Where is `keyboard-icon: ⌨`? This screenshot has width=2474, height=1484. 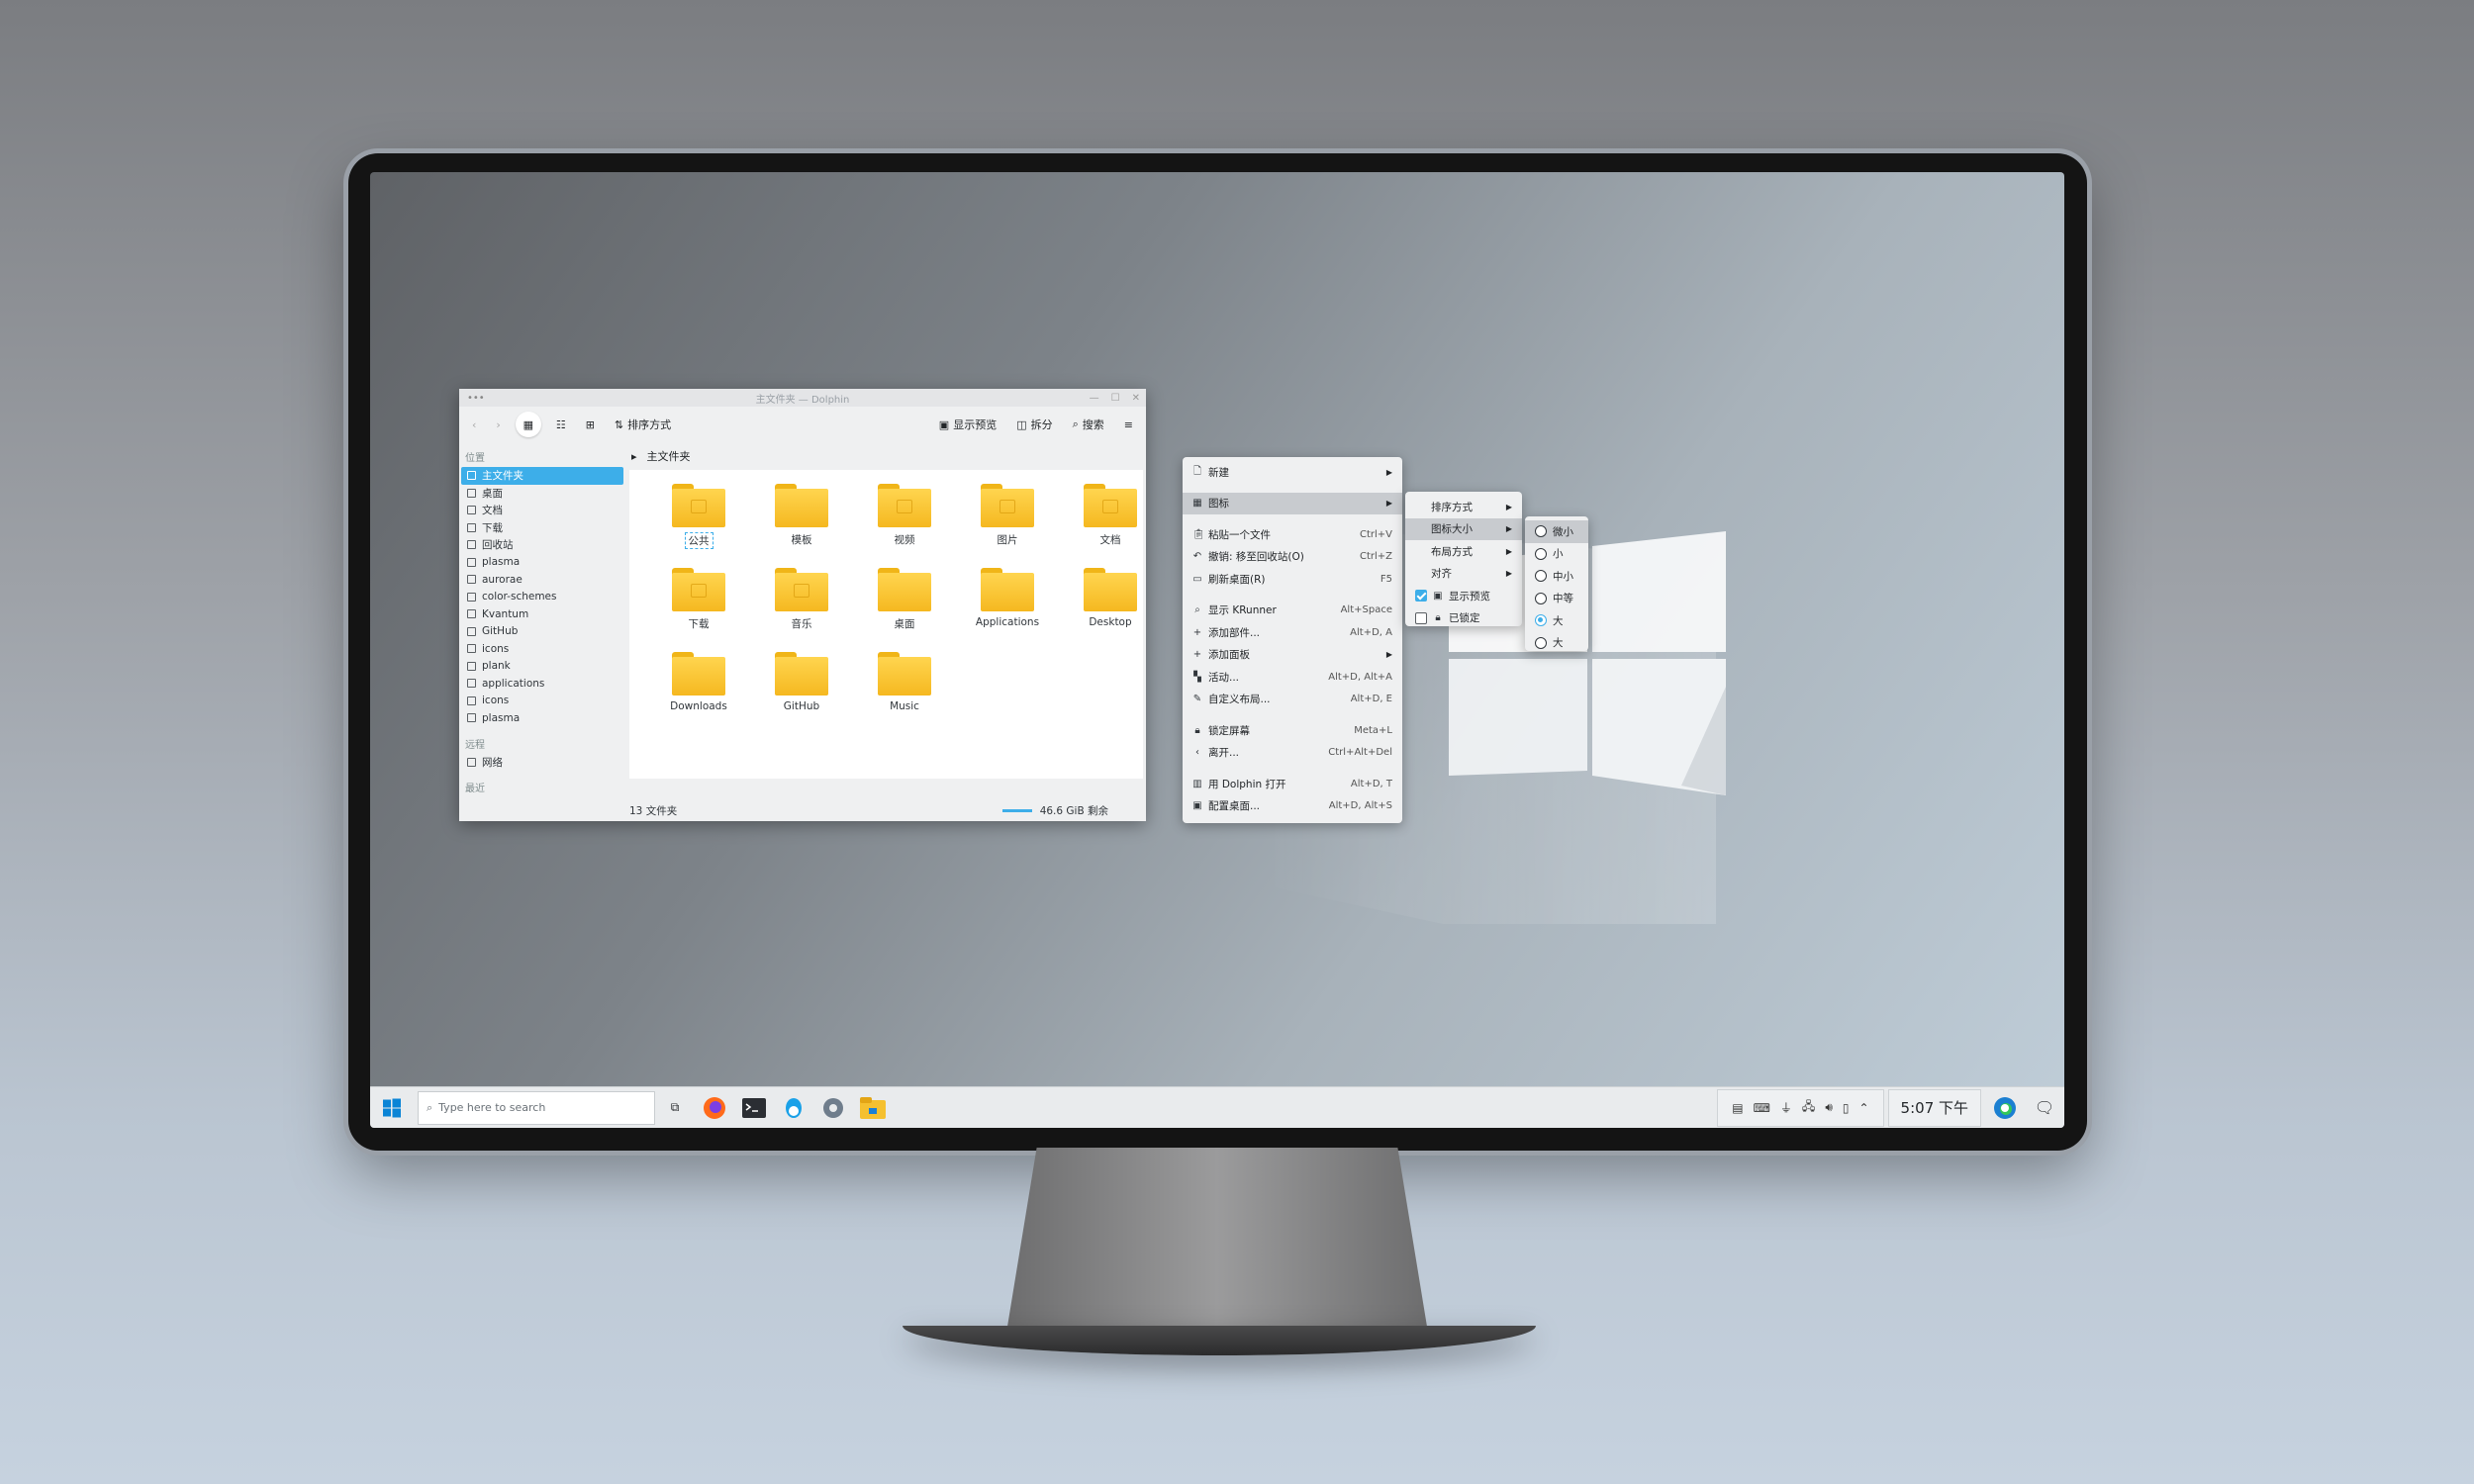
keyboard-icon: ⌨ is located at coordinates (1762, 1108).